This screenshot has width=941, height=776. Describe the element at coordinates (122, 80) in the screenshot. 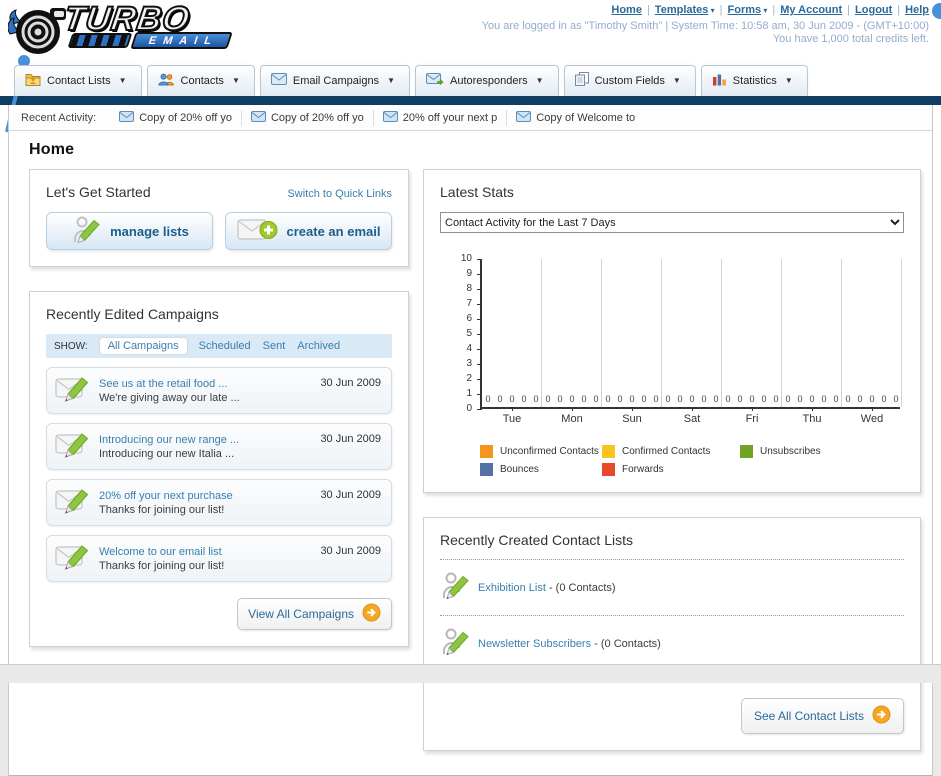

I see `chevron-down-icon: ▼` at that location.